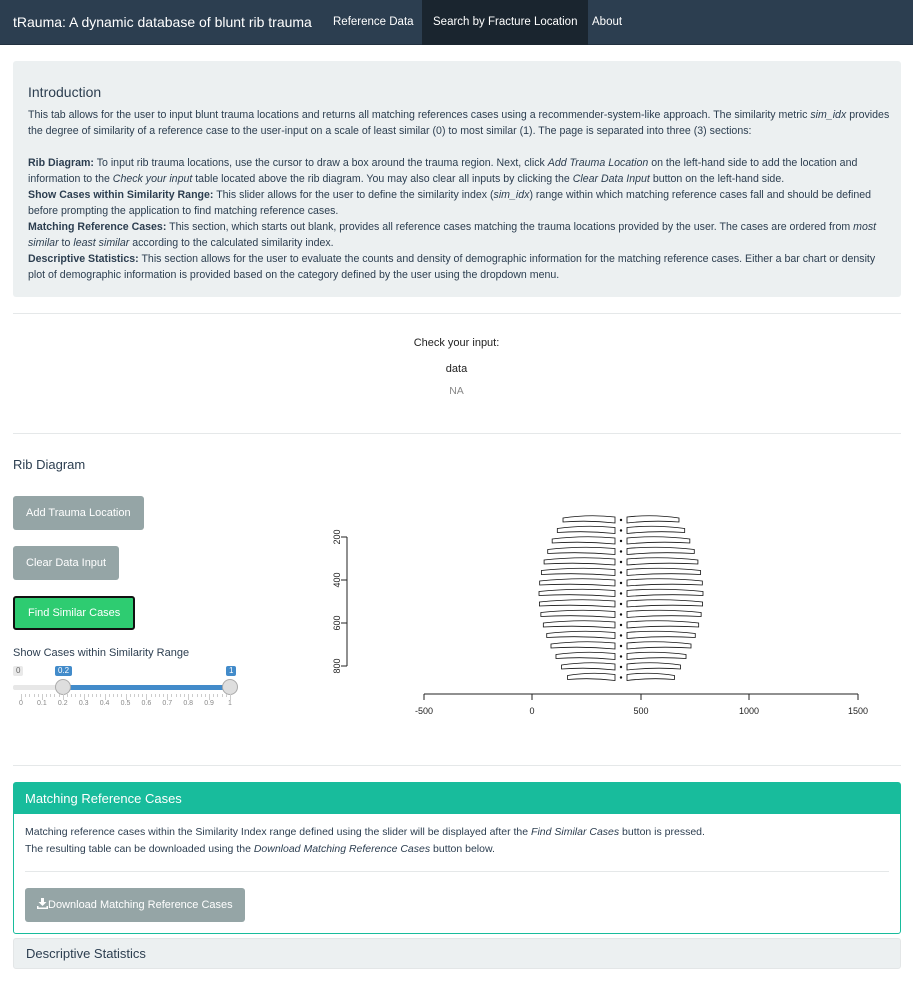  What do you see at coordinates (457, 953) in the screenshot?
I see `descriptive-statistics-panel: Descriptive Statistics` at bounding box center [457, 953].